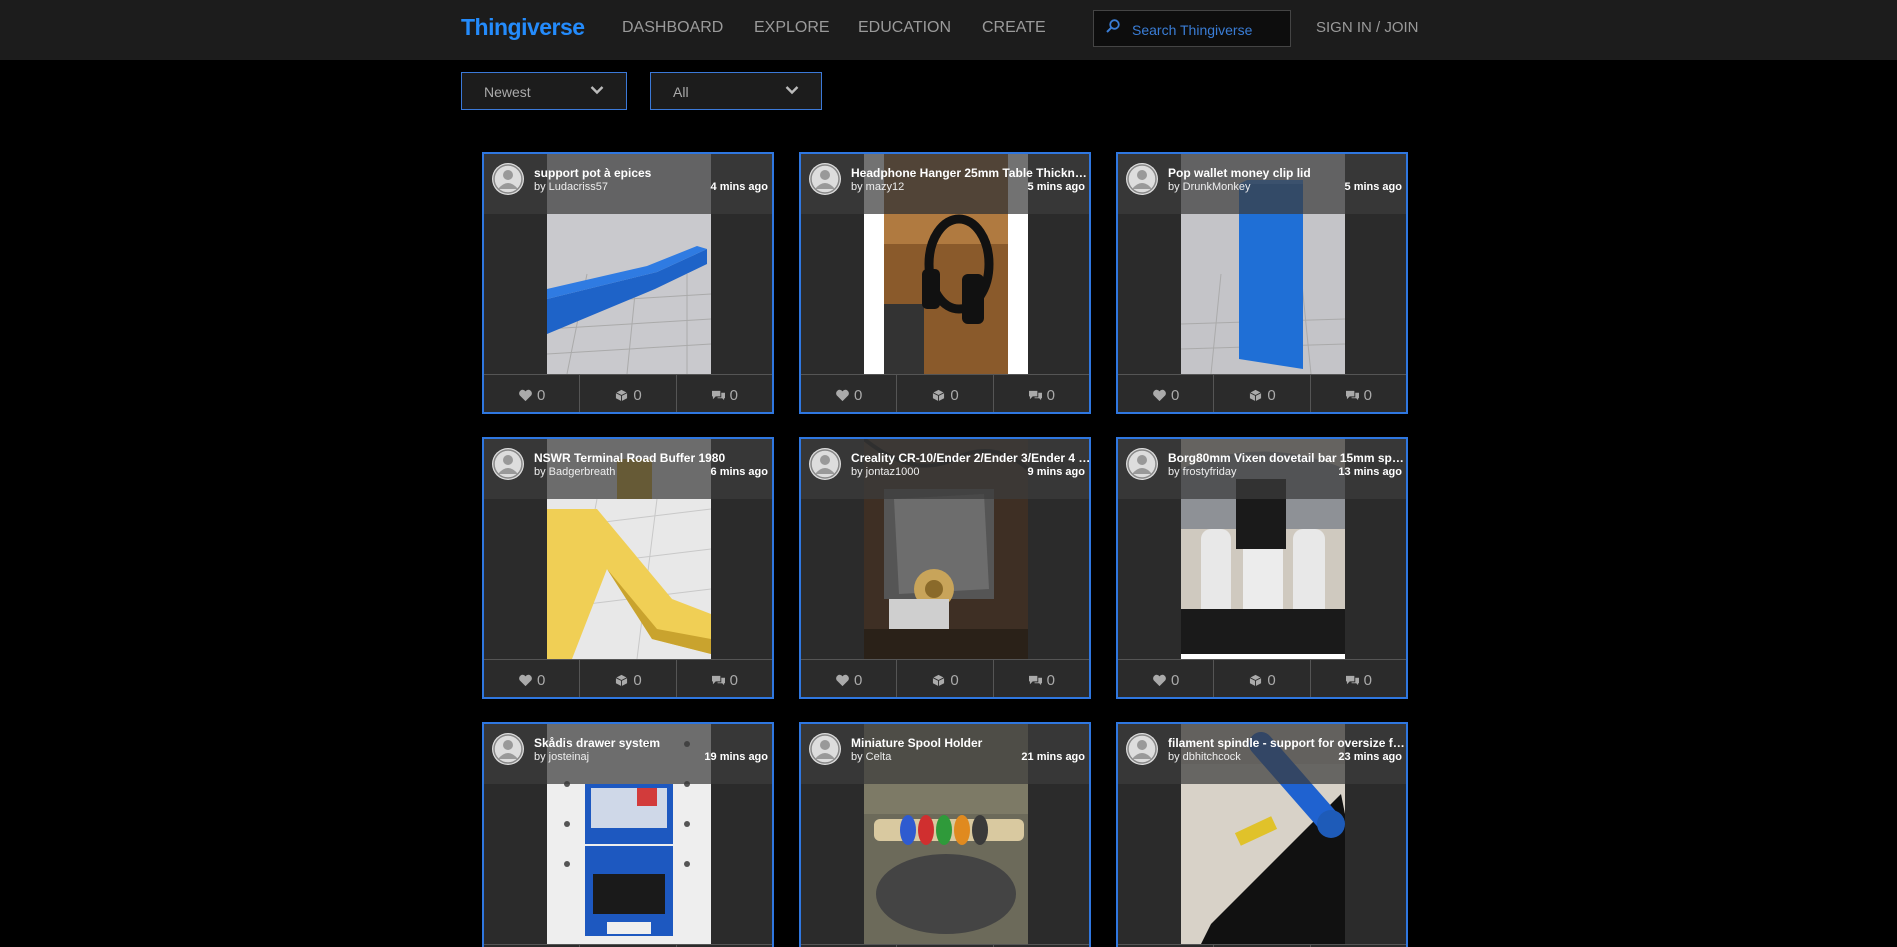 Image resolution: width=1897 pixels, height=947 pixels. What do you see at coordinates (653, 458) in the screenshot?
I see `thing-title: NSWR Terminal Road Buffer 1980` at bounding box center [653, 458].